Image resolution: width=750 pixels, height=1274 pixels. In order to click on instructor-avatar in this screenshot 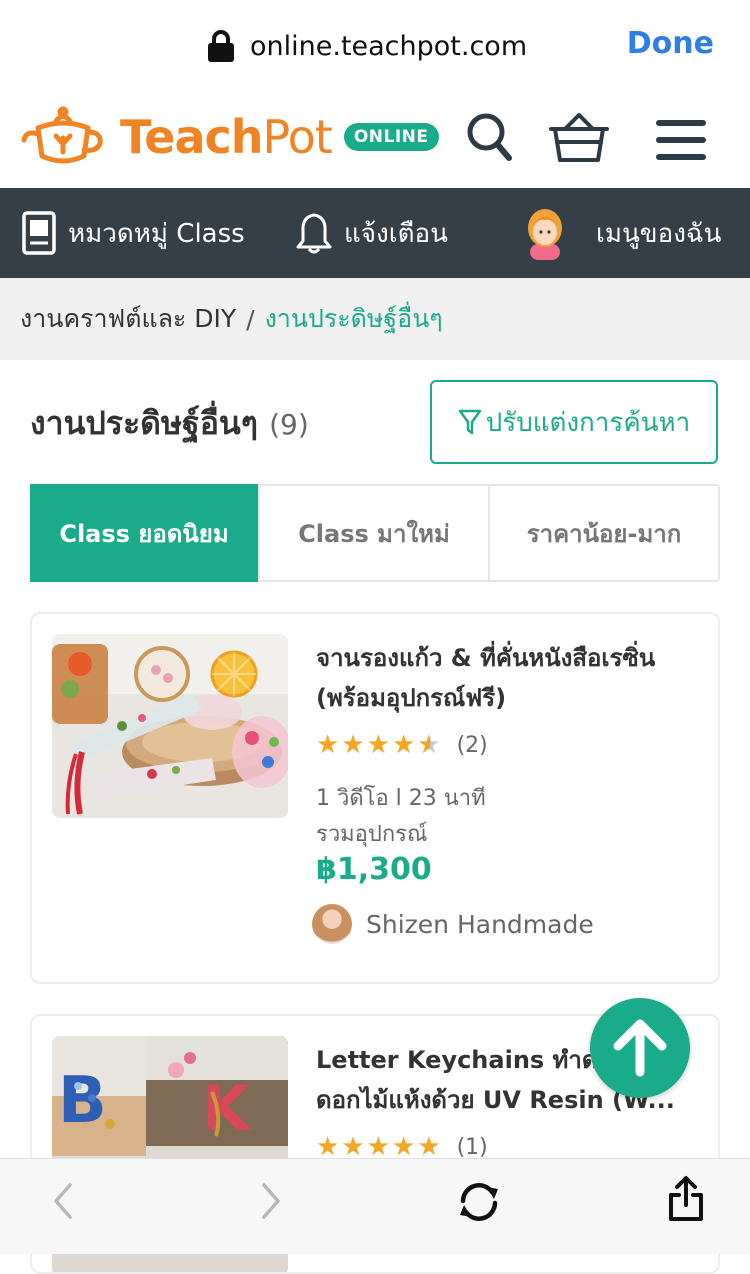, I will do `click(332, 924)`.